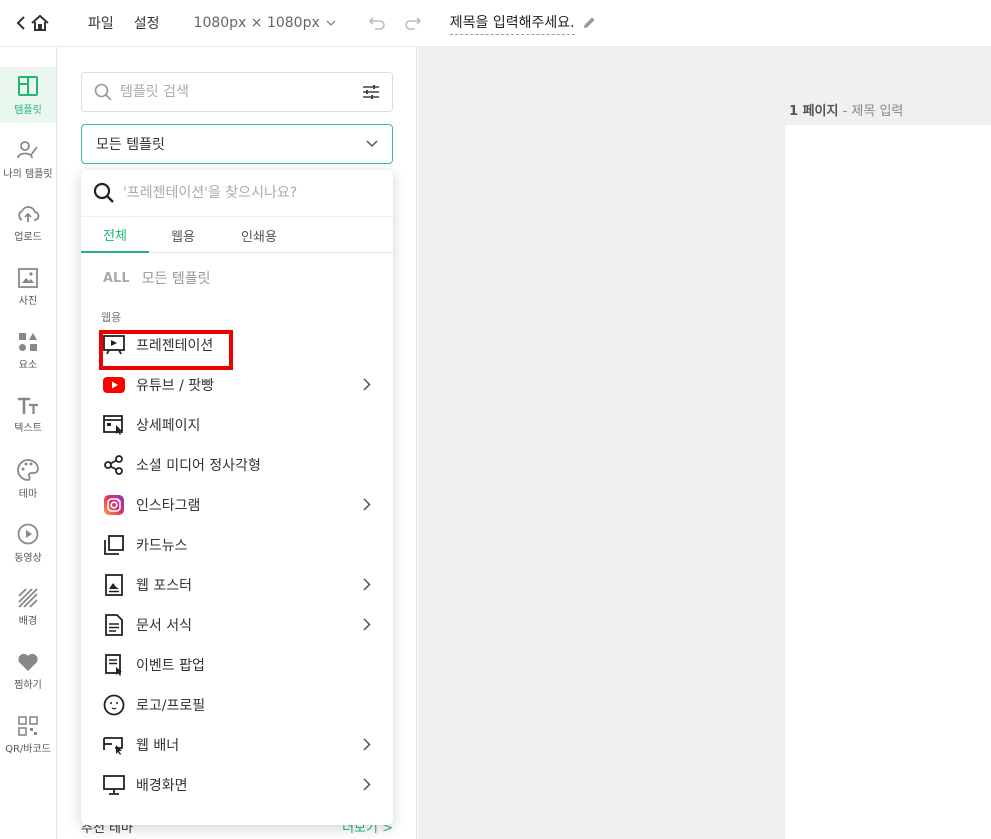  Describe the element at coordinates (28, 174) in the screenshot. I see `rail-label: 나의 템플릿` at that location.